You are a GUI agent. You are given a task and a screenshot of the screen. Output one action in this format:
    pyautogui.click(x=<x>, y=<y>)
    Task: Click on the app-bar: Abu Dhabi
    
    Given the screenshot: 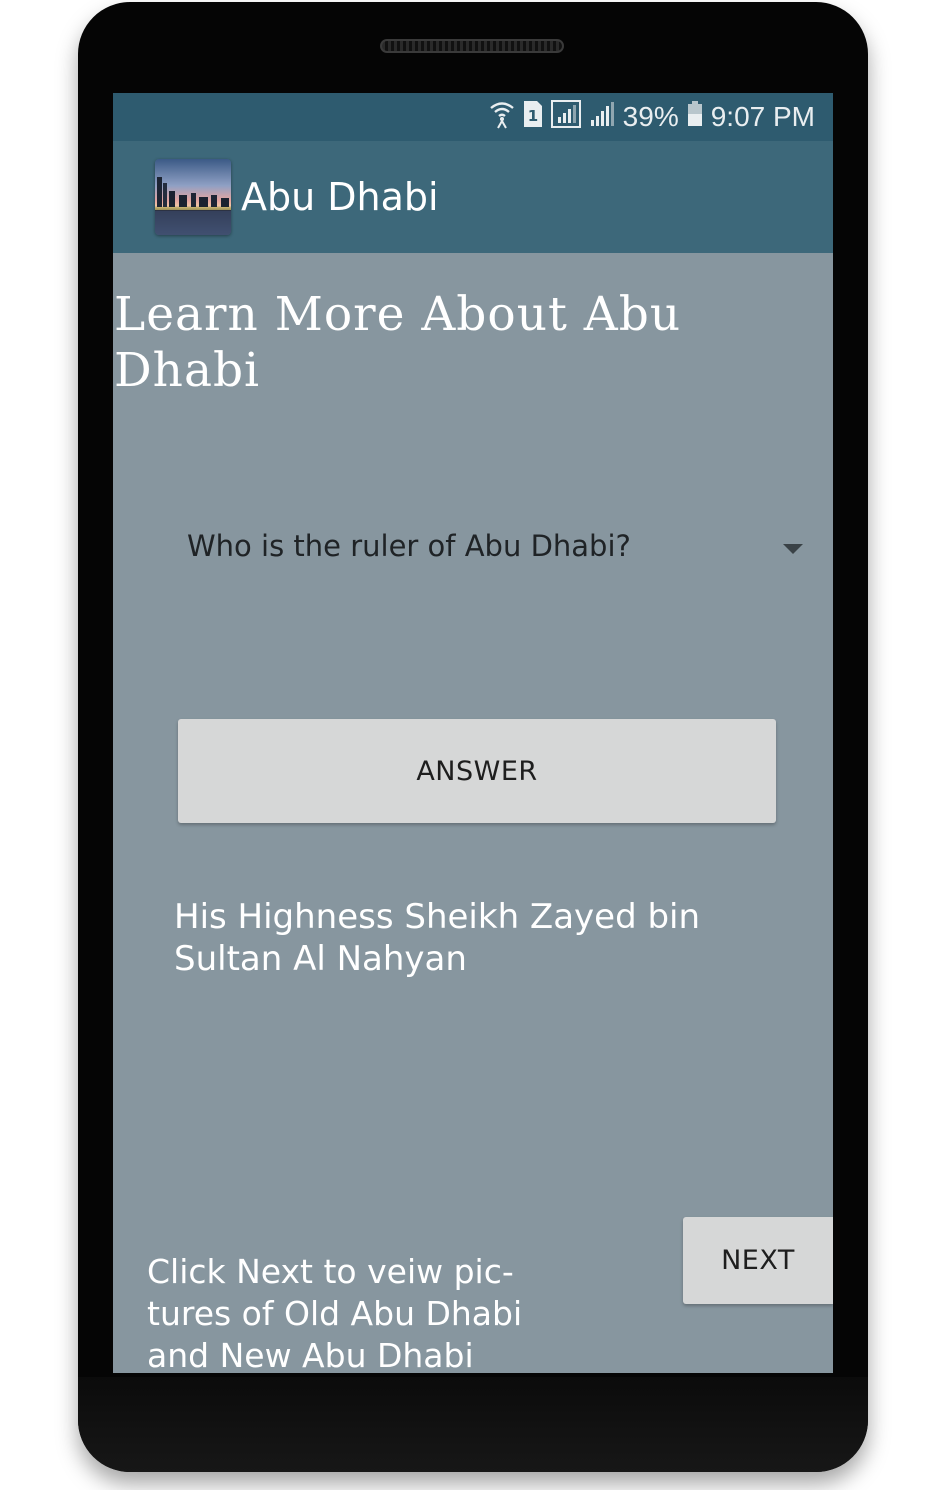 What is the action you would take?
    pyautogui.click(x=473, y=197)
    